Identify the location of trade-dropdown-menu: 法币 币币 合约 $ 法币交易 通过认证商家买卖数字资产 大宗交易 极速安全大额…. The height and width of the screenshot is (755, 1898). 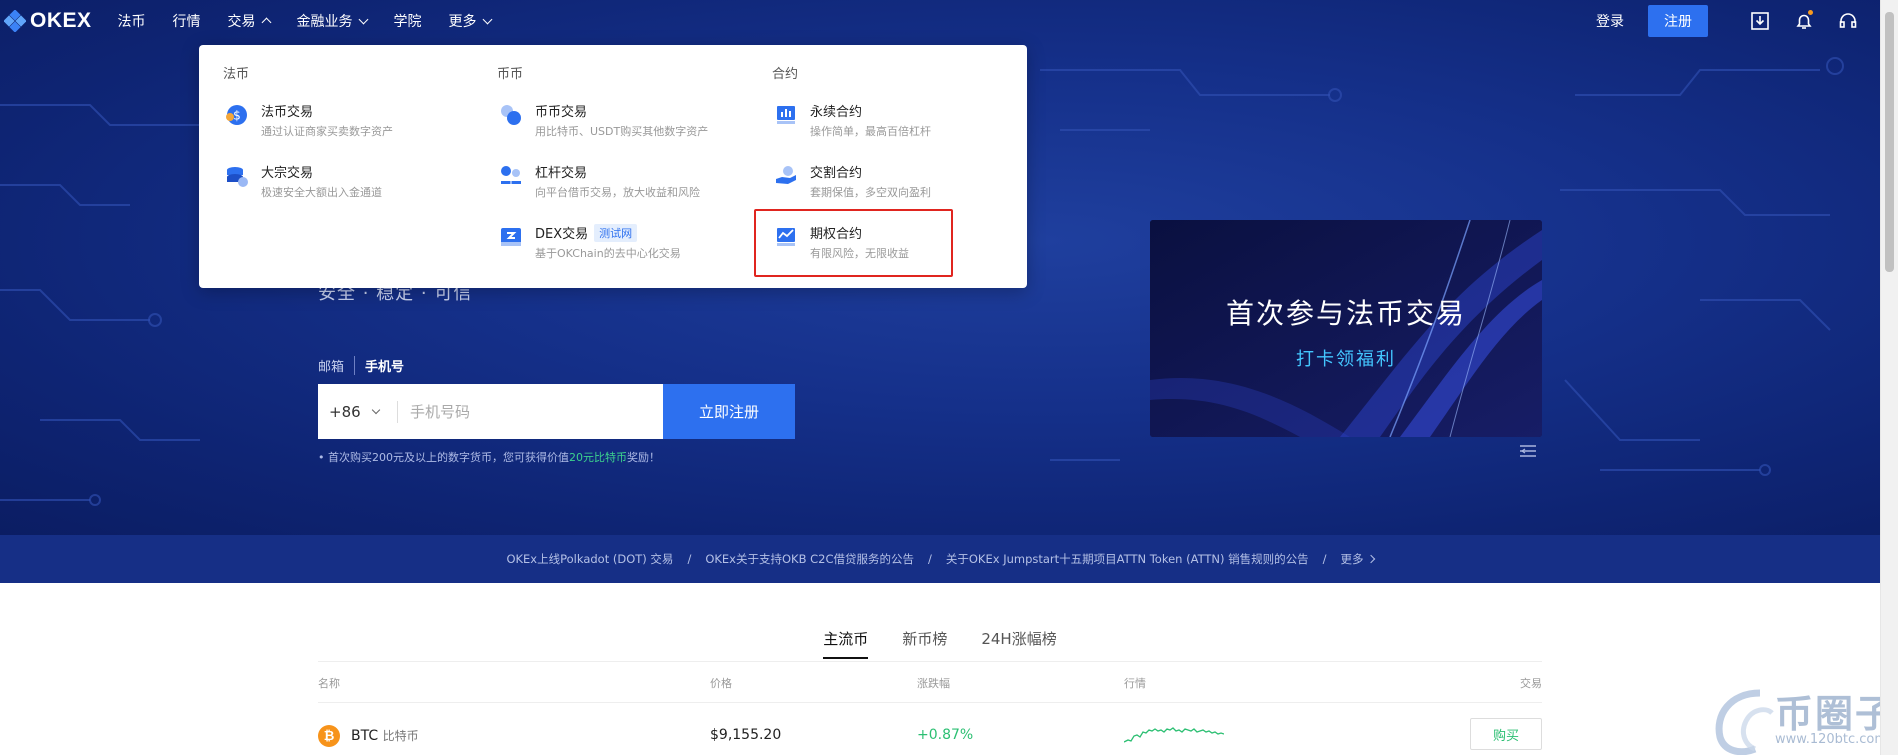
(613, 166).